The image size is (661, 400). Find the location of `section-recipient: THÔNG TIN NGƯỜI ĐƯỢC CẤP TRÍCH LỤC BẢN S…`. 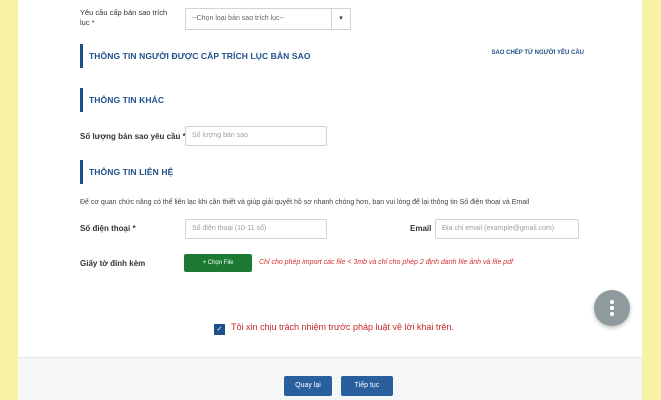

section-recipient: THÔNG TIN NGƯỜI ĐƯỢC CẤP TRÍCH LỤC BẢN S… is located at coordinates (260, 56).